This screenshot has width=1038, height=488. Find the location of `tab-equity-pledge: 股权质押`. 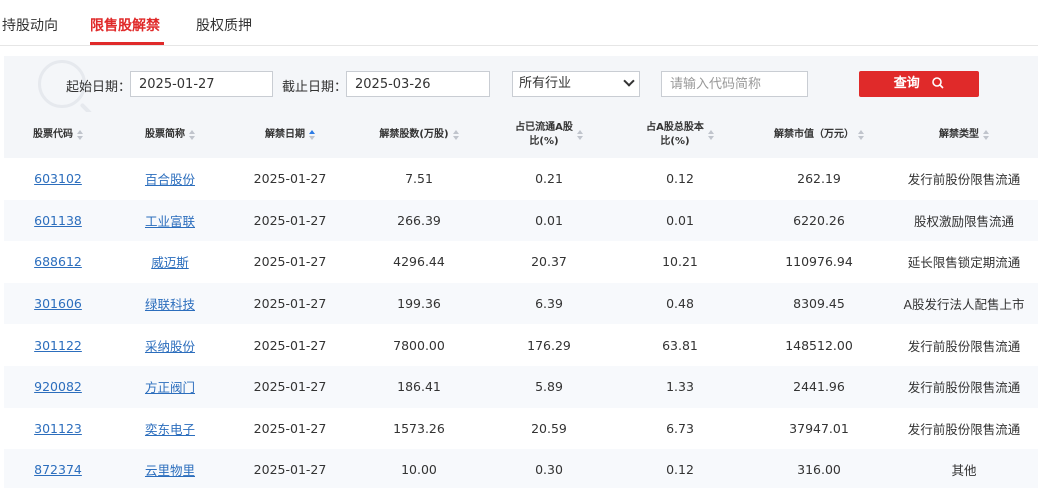

tab-equity-pledge: 股权质押 is located at coordinates (224, 25).